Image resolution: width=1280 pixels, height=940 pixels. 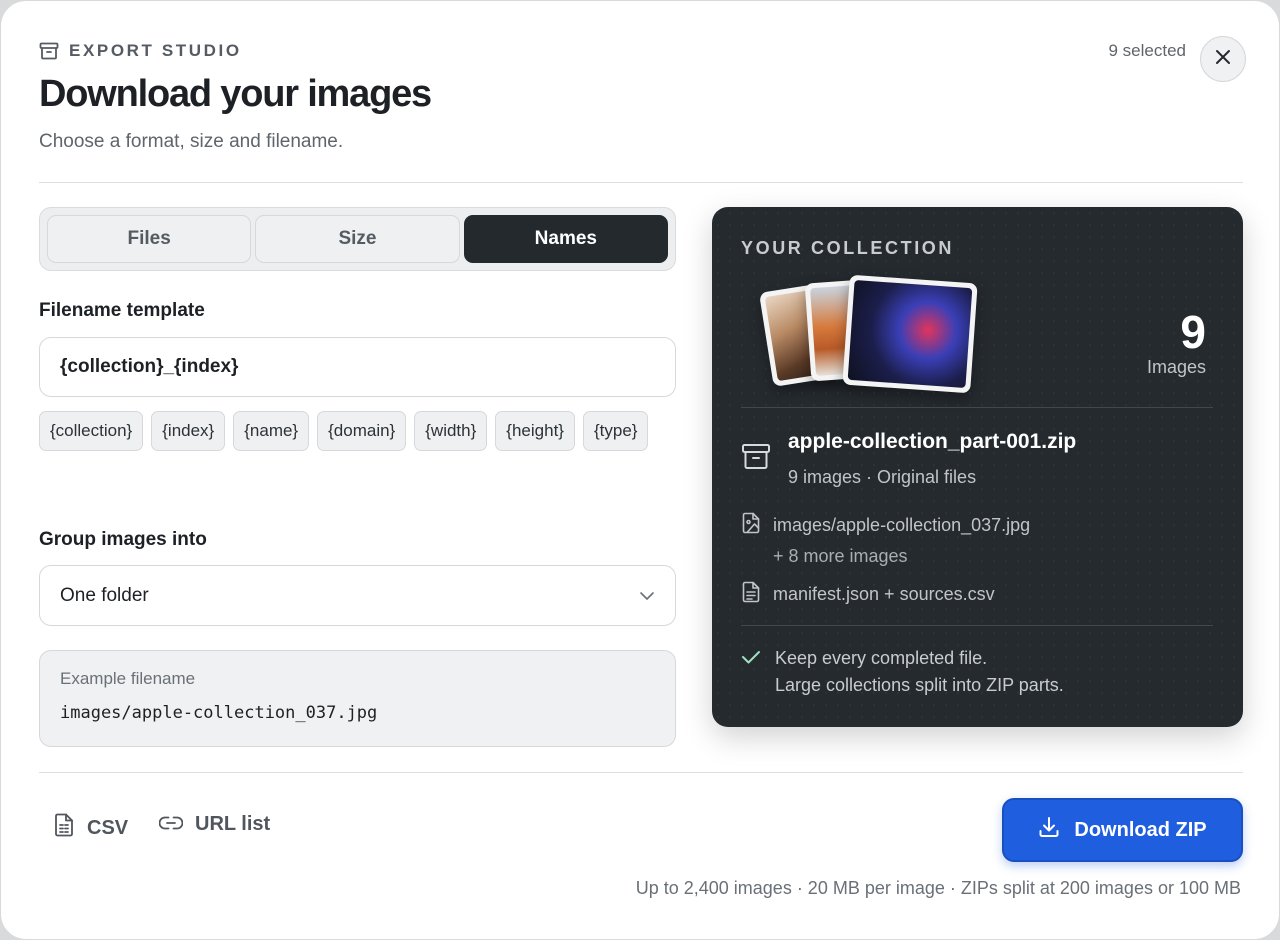 I want to click on token-name: {name}, so click(x=271, y=431).